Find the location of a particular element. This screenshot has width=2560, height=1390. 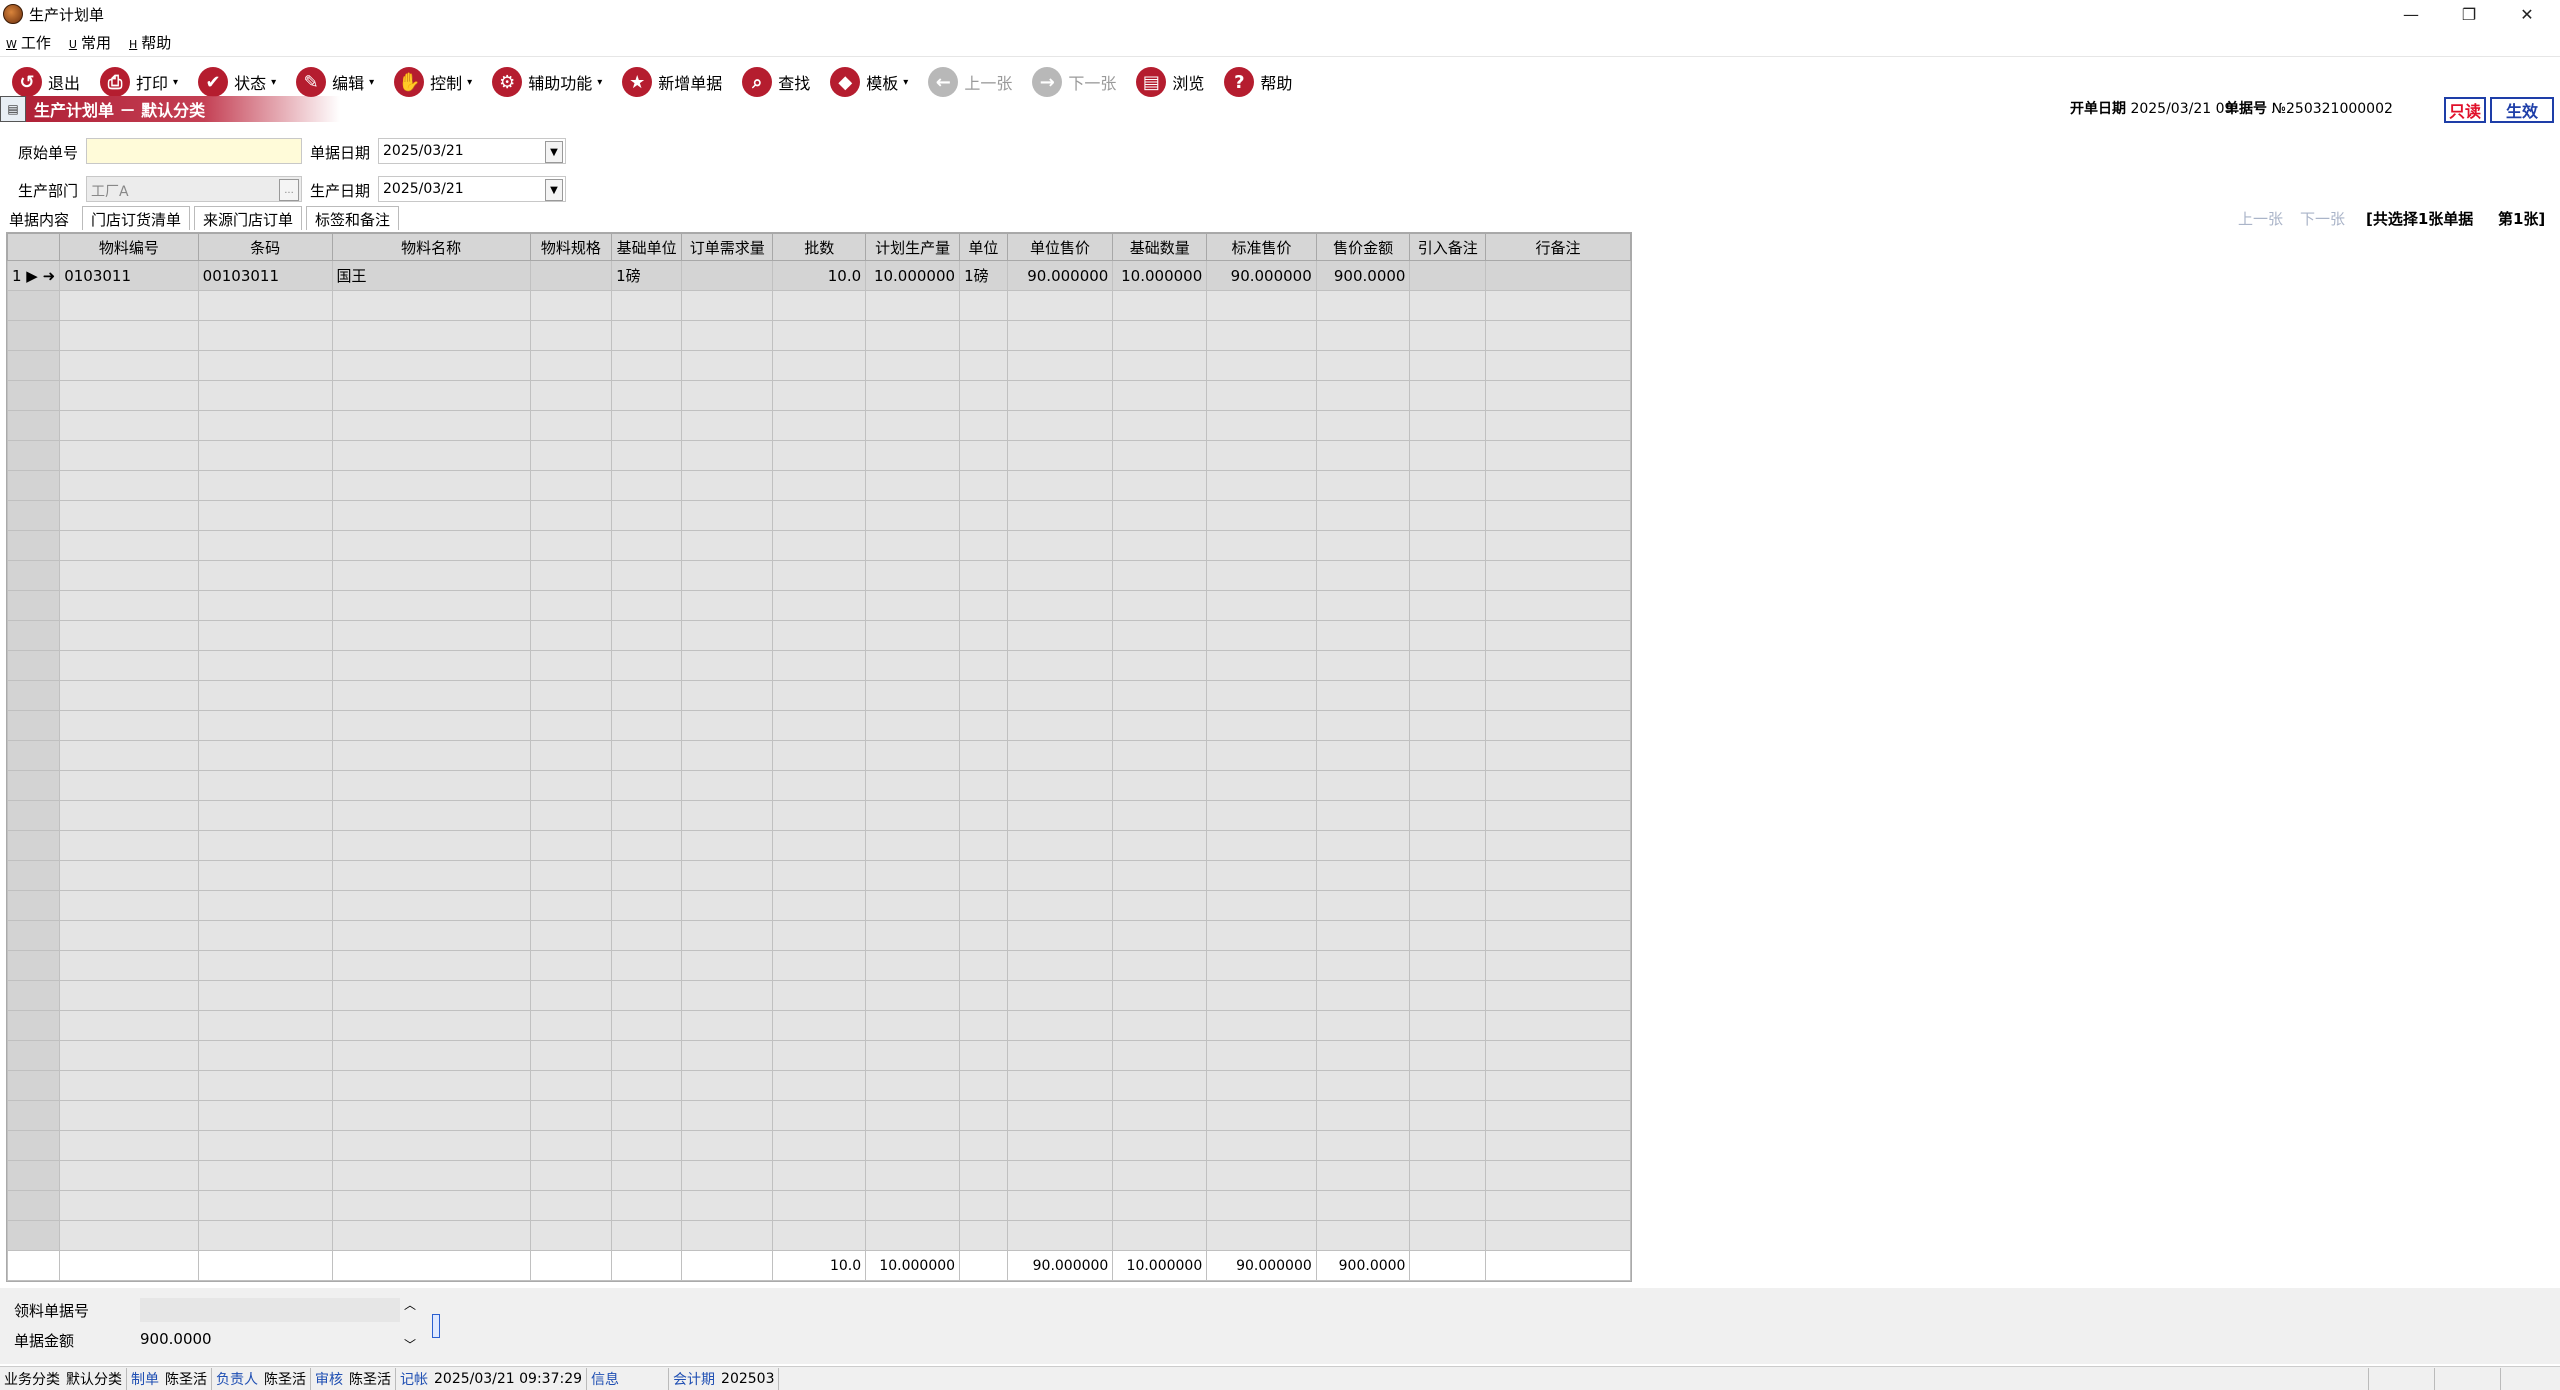

row-indicator: 1 ▶ ➜ is located at coordinates (34, 275).